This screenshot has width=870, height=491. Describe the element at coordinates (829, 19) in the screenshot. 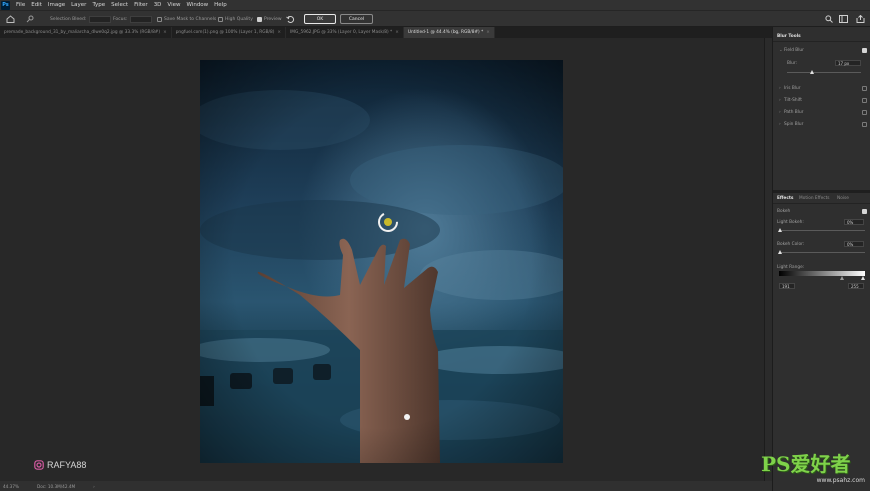

I see `search-icon` at that location.